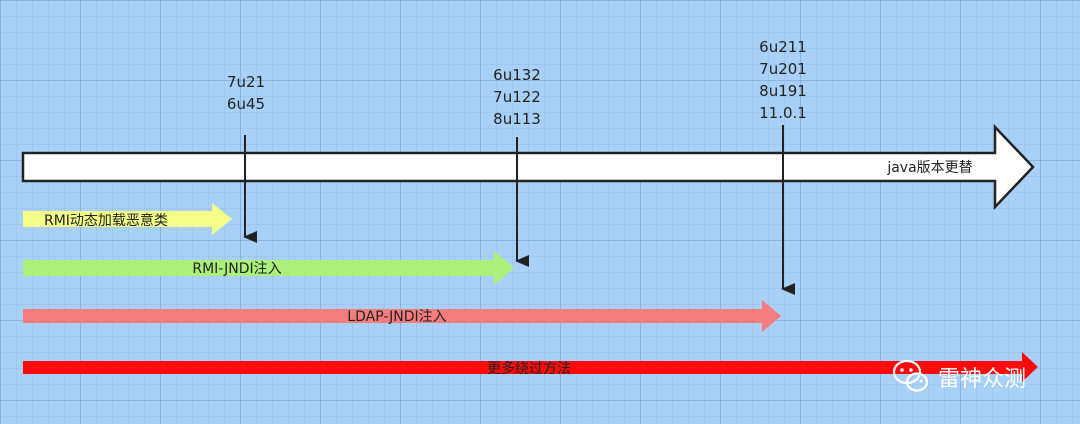 Image resolution: width=1080 pixels, height=424 pixels. I want to click on version-label: 8u191, so click(783, 91).